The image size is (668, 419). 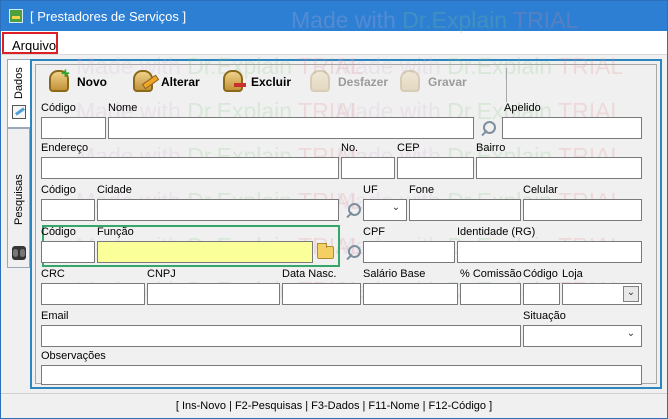 I want to click on folder-icon, so click(x=325, y=251).